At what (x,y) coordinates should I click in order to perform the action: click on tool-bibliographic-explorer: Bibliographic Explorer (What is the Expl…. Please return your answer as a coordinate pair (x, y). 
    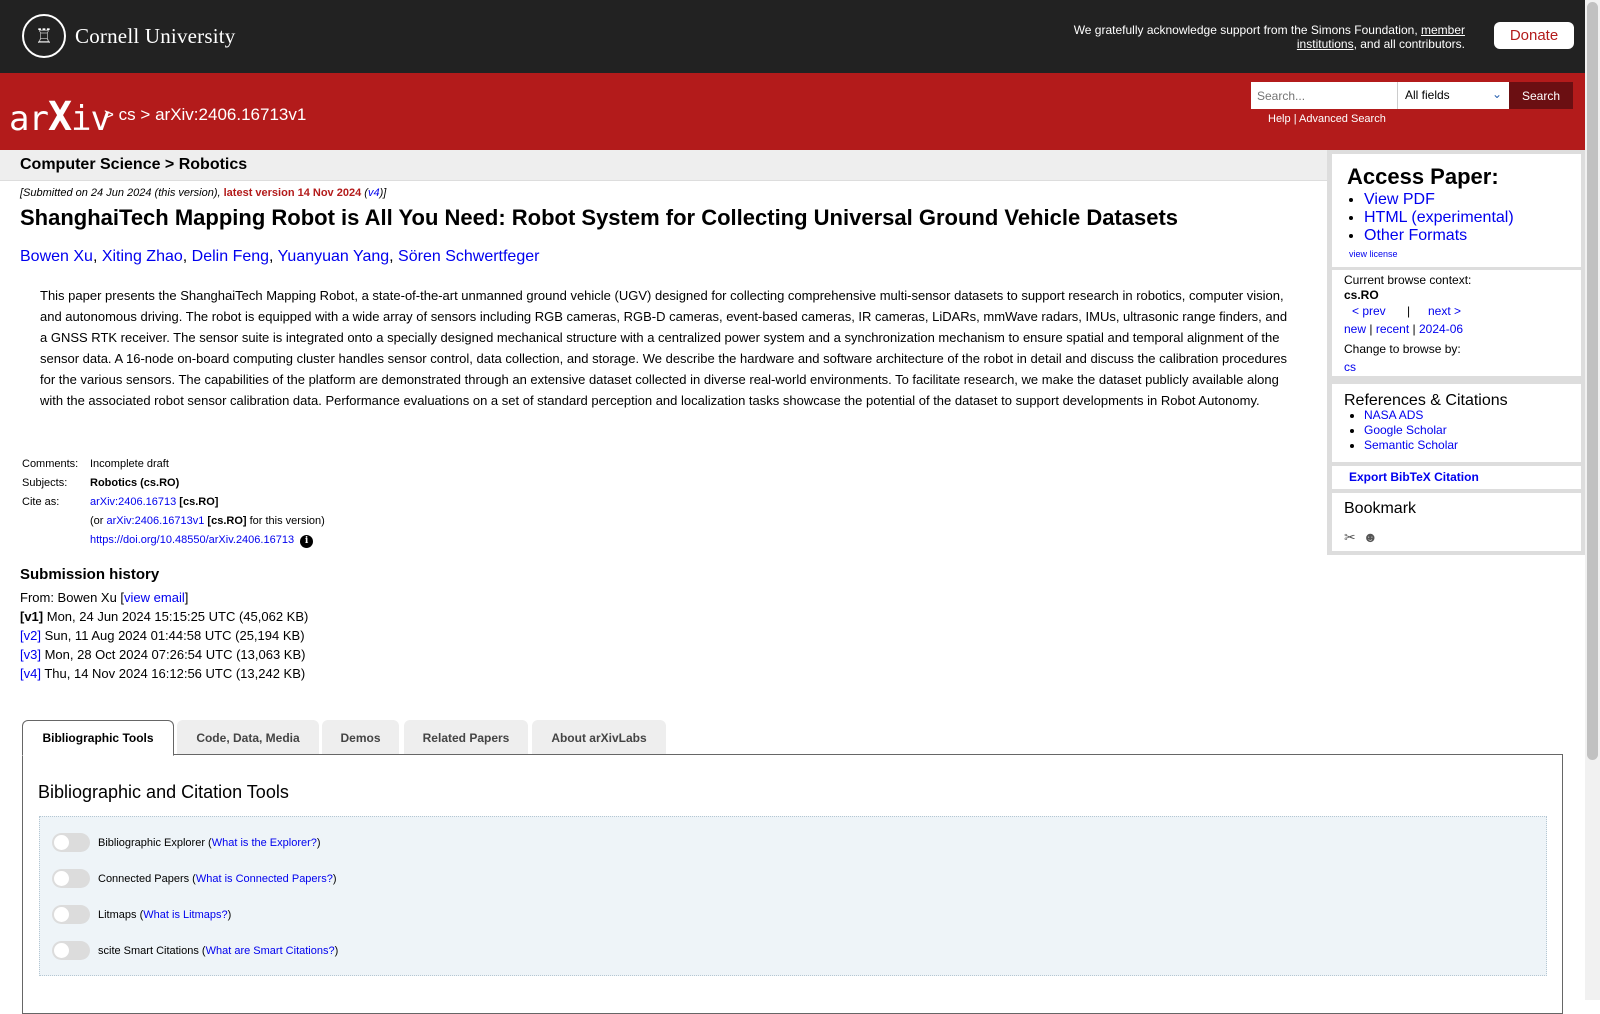
    Looking at the image, I should click on (186, 842).